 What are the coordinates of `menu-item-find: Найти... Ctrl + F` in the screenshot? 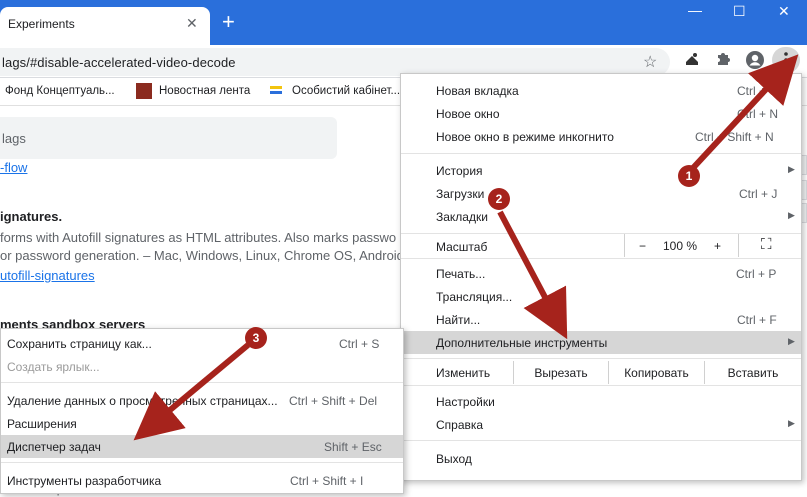 It's located at (601, 319).